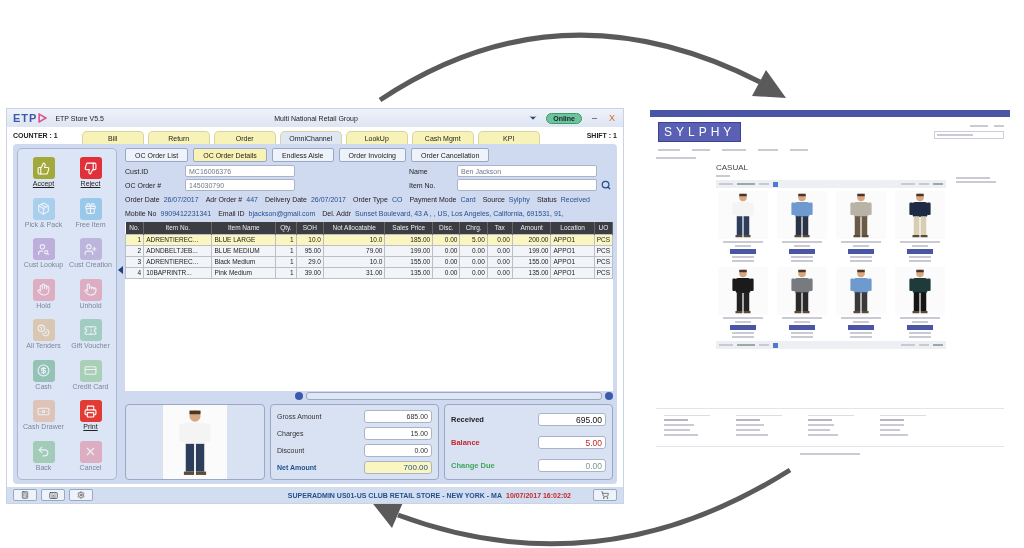 The width and height of the screenshot is (1024, 548). What do you see at coordinates (609, 396) in the screenshot?
I see `scroll-right-button` at bounding box center [609, 396].